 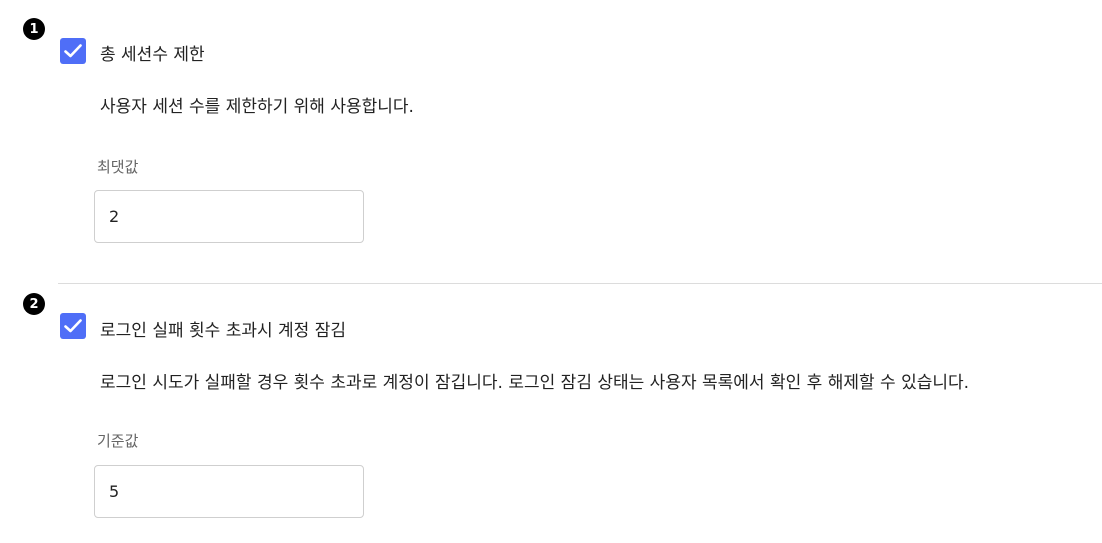 What do you see at coordinates (223, 331) in the screenshot?
I see `login-lock-title: 로그인 실패 횟수 초과시 계정 잠김` at bounding box center [223, 331].